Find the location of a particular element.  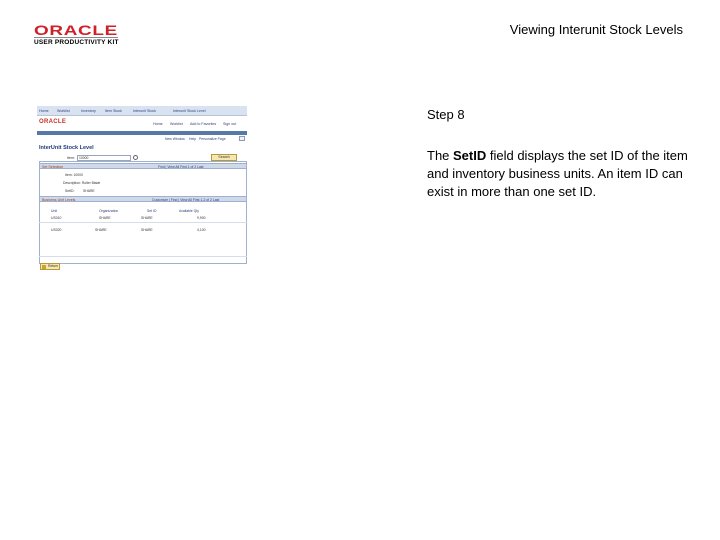

crumb-item-stock: Item Stock is located at coordinates (113, 111).